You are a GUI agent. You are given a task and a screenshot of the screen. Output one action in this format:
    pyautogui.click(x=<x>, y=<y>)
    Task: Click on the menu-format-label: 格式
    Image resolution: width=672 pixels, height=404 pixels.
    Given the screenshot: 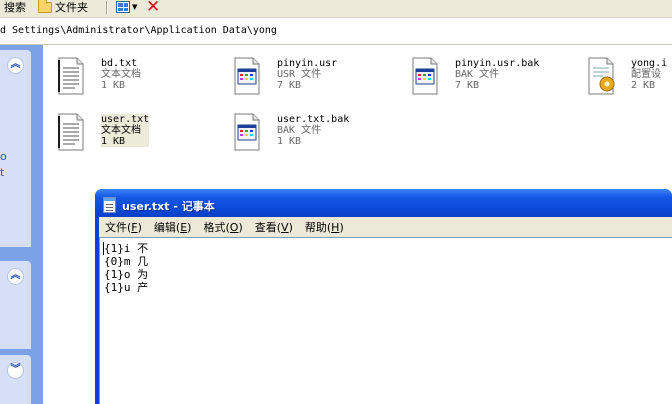 What is the action you would take?
    pyautogui.click(x=214, y=227)
    